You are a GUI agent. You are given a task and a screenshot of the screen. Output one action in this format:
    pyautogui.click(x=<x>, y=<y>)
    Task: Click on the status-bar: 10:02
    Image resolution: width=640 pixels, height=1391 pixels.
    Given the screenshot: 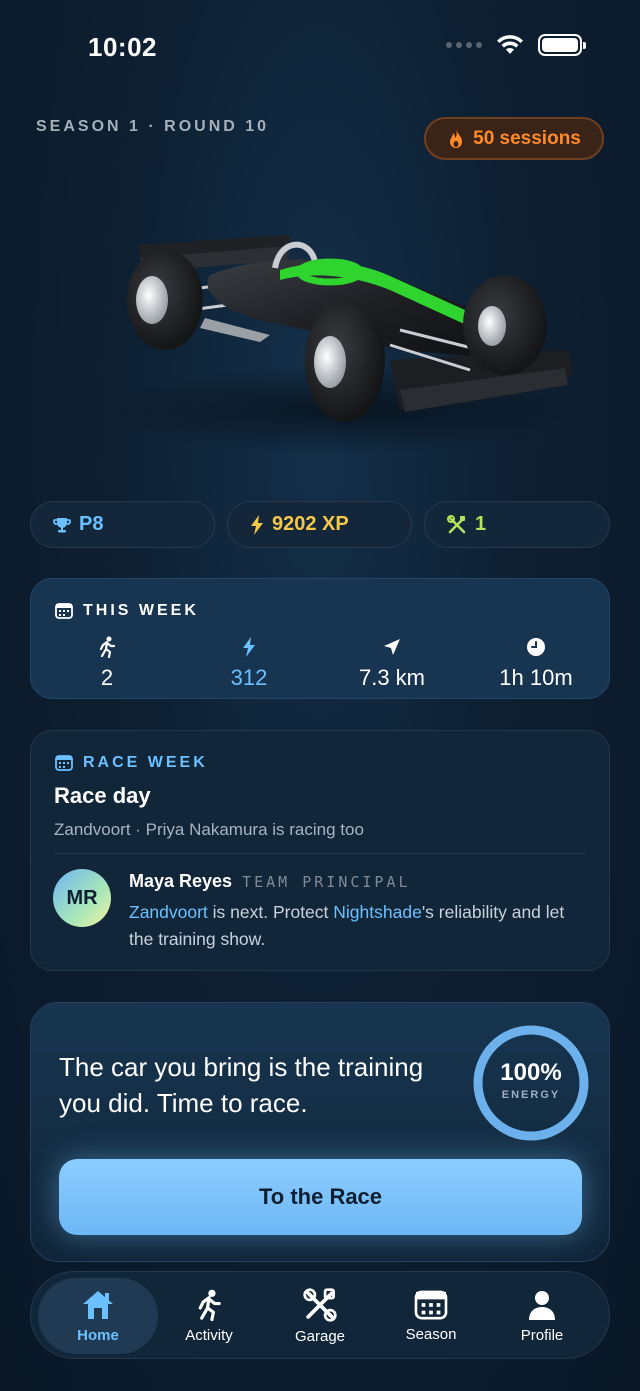 What is the action you would take?
    pyautogui.click(x=320, y=45)
    